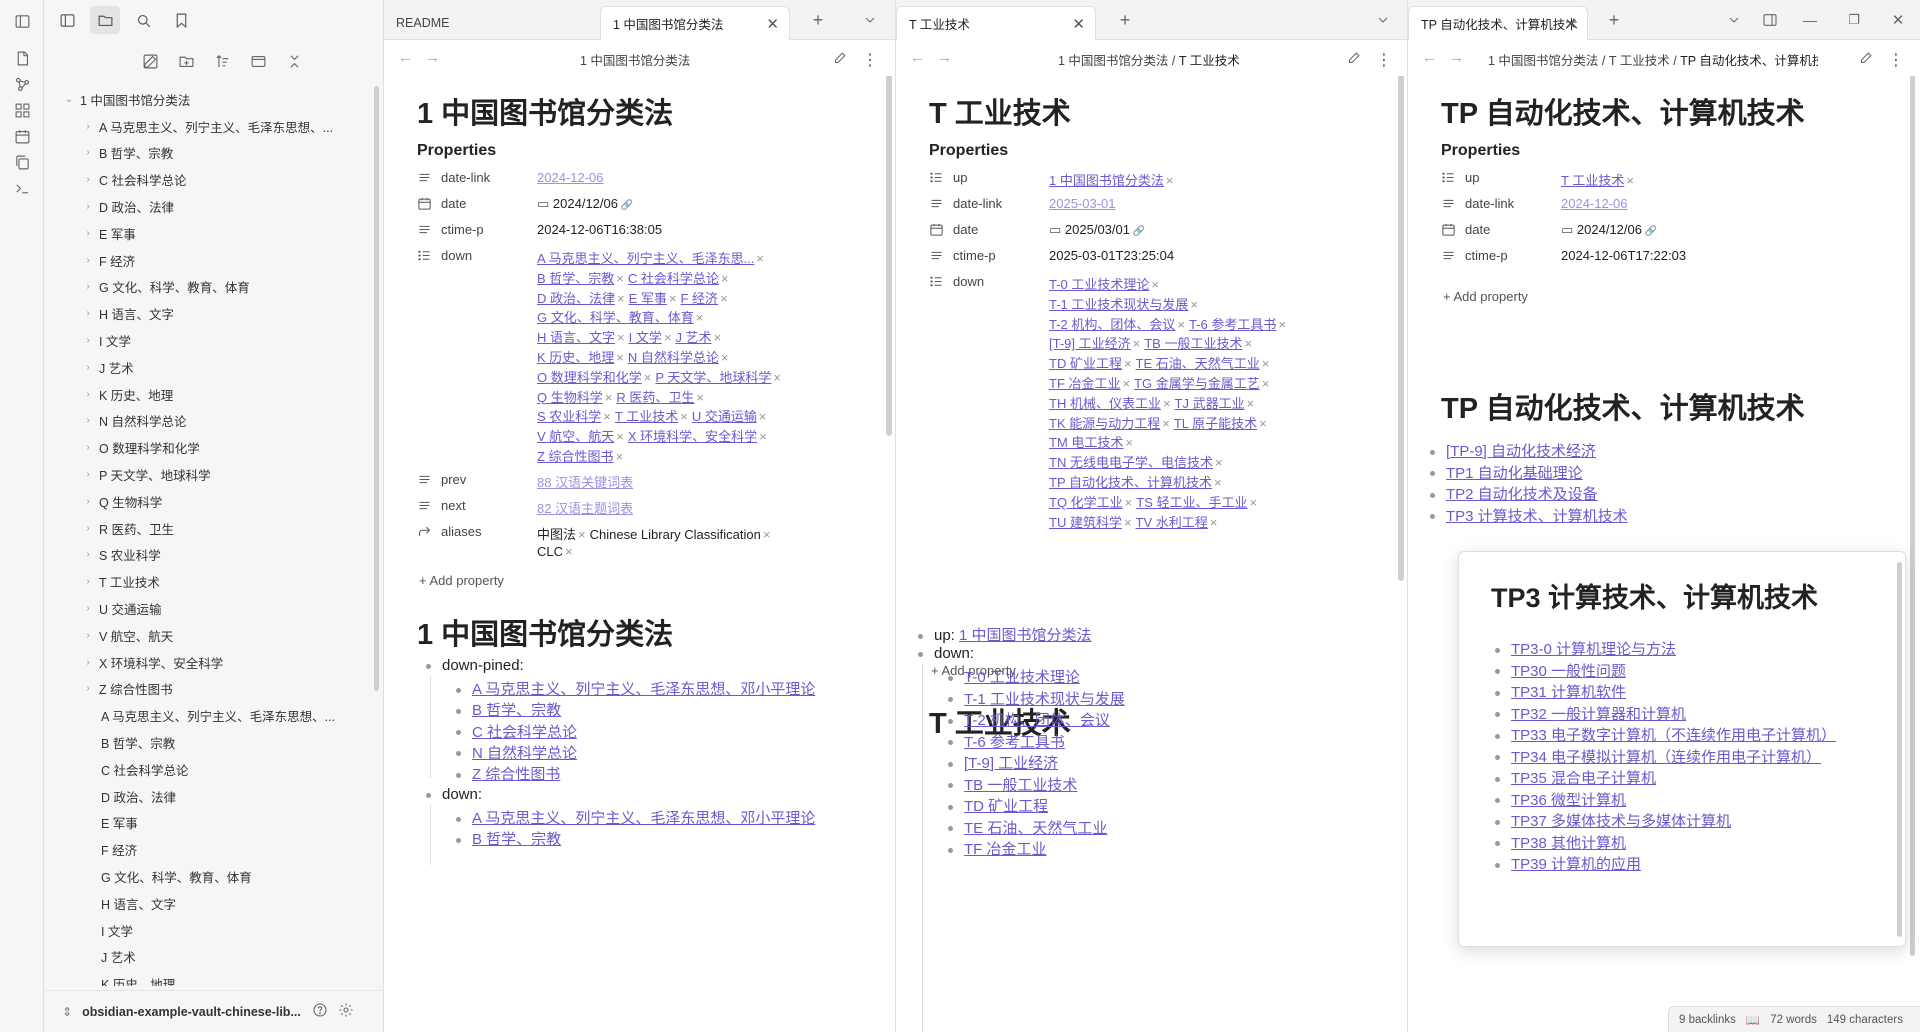  I want to click on property-value: T 工业技术 ×, so click(1599, 179).